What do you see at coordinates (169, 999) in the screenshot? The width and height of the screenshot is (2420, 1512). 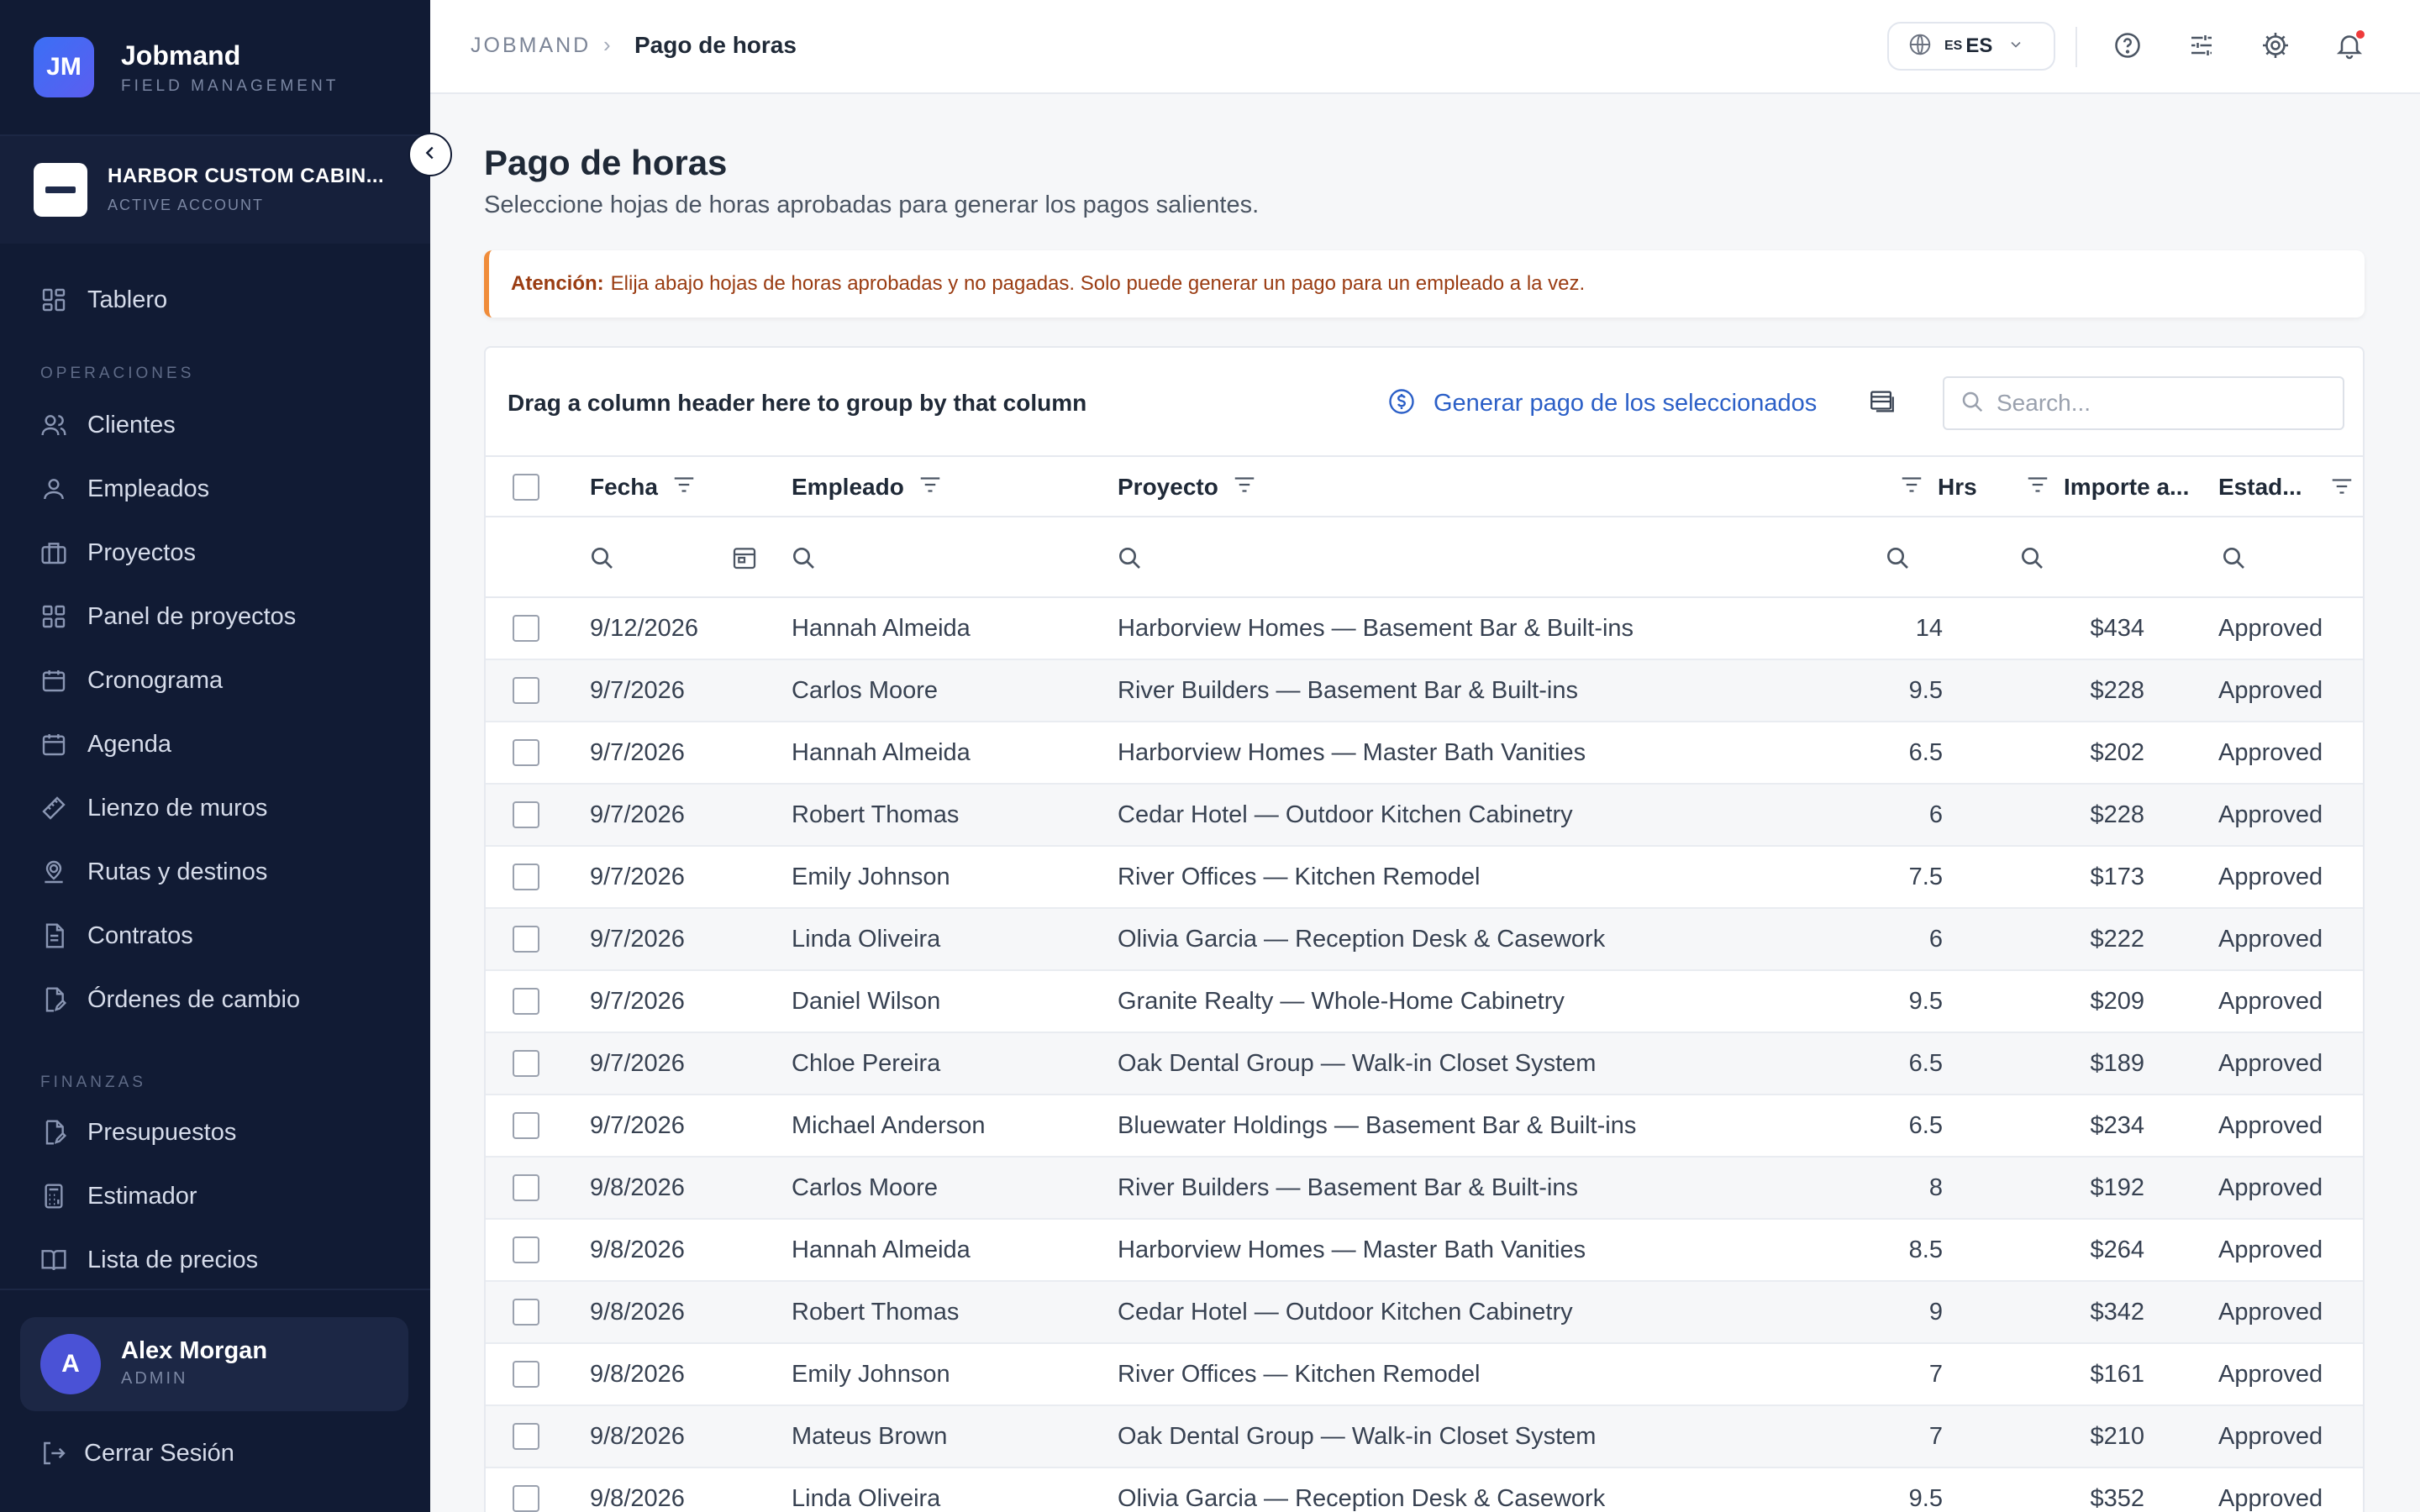 I see `nav-item-ordenes-de-cambio: Órdenes de cambio` at bounding box center [169, 999].